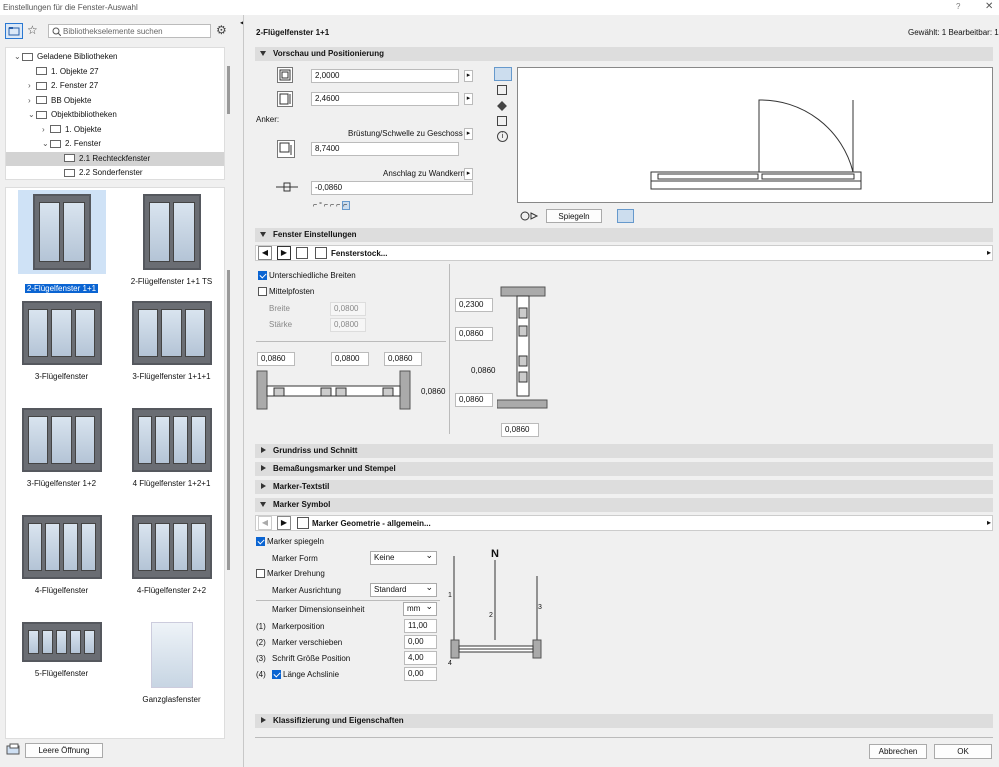 The image size is (999, 767). What do you see at coordinates (343, 207) in the screenshot?
I see `anchor-options-icons: ⌐°⌐⌐⌐⌐` at bounding box center [343, 207].